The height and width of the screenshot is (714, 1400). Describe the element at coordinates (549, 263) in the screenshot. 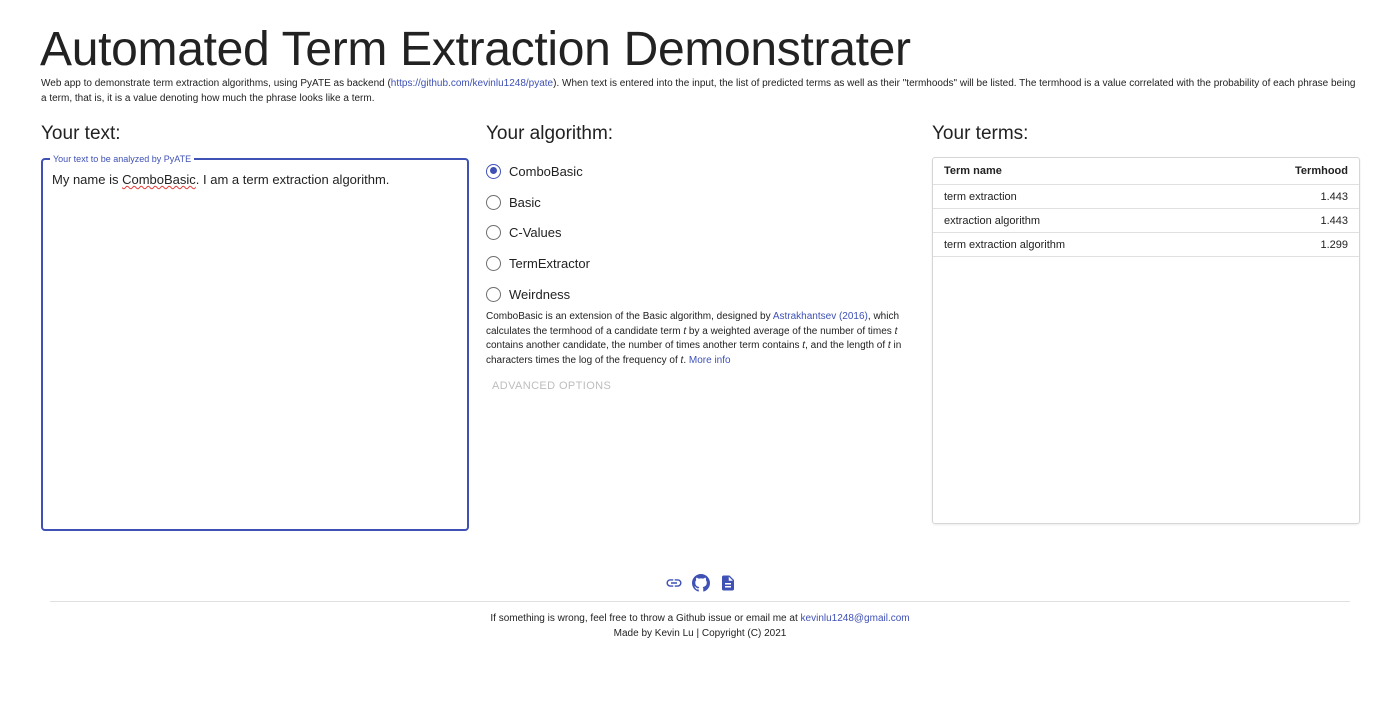

I see `radio-label: TermExtractor` at that location.